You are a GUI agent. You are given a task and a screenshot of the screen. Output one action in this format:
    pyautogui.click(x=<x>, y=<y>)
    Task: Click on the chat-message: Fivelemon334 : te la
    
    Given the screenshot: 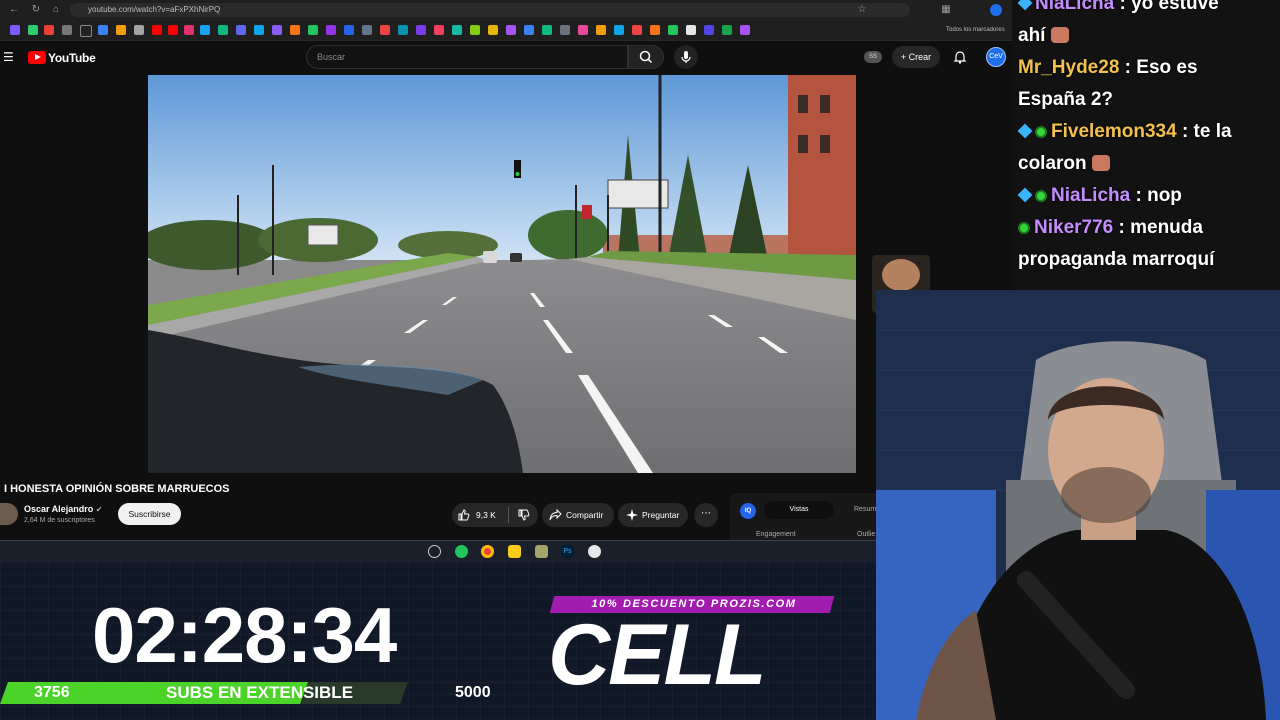 What is the action you would take?
    pyautogui.click(x=1124, y=131)
    